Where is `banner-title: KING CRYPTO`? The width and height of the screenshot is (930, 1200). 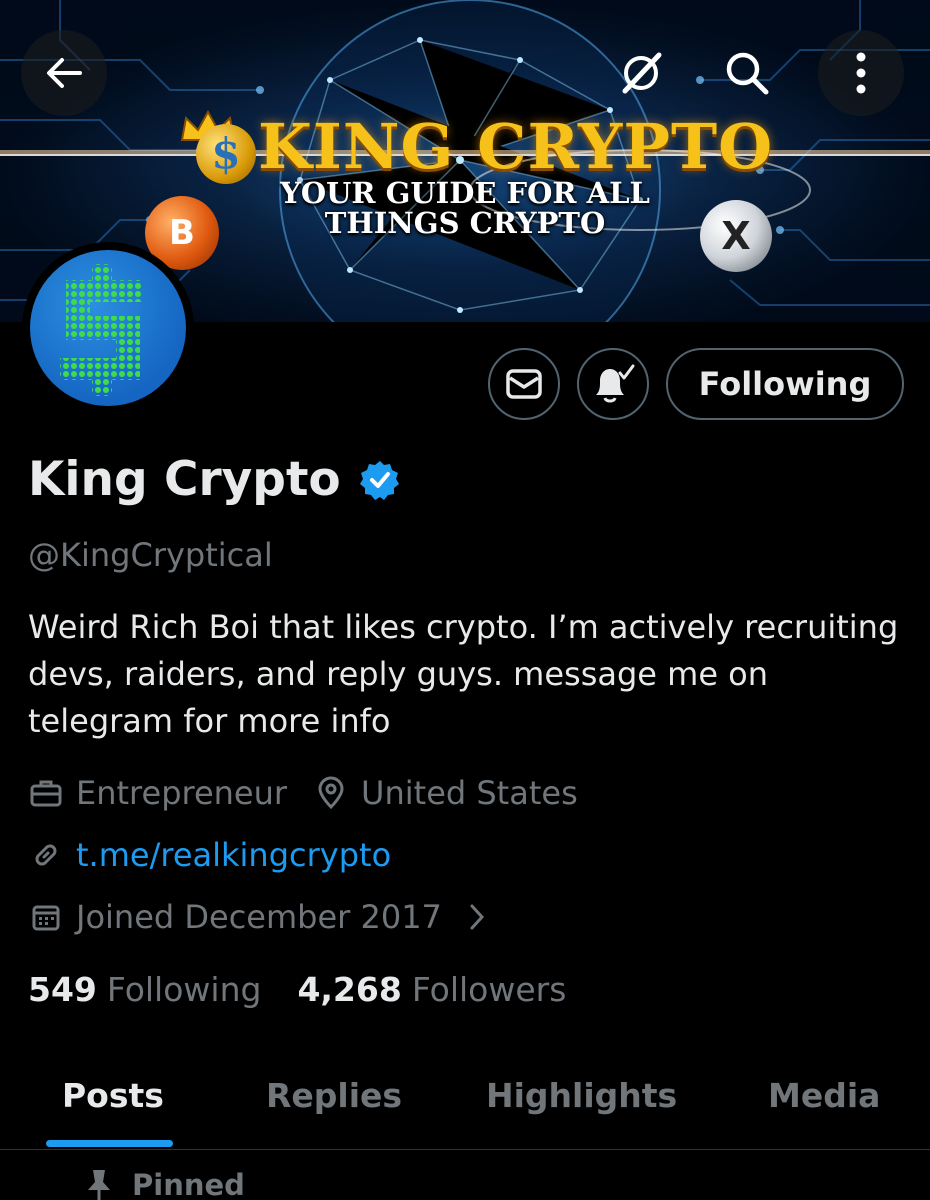
banner-title: KING CRYPTO is located at coordinates (516, 146).